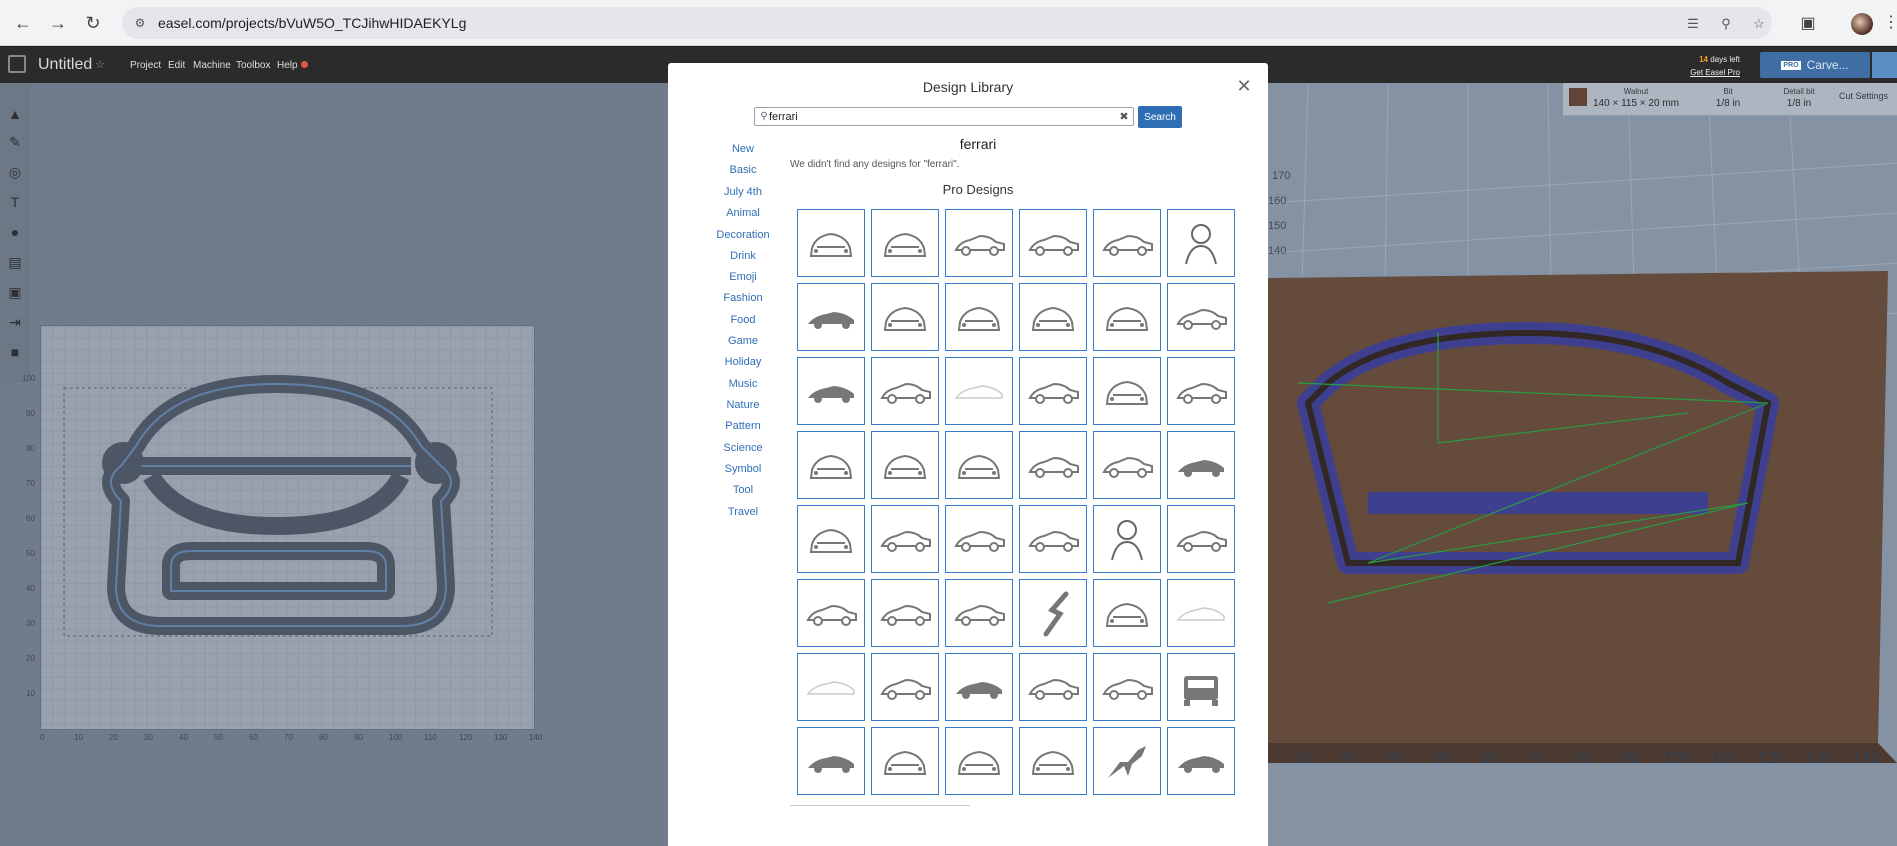  I want to click on category-game: Game, so click(743, 341).